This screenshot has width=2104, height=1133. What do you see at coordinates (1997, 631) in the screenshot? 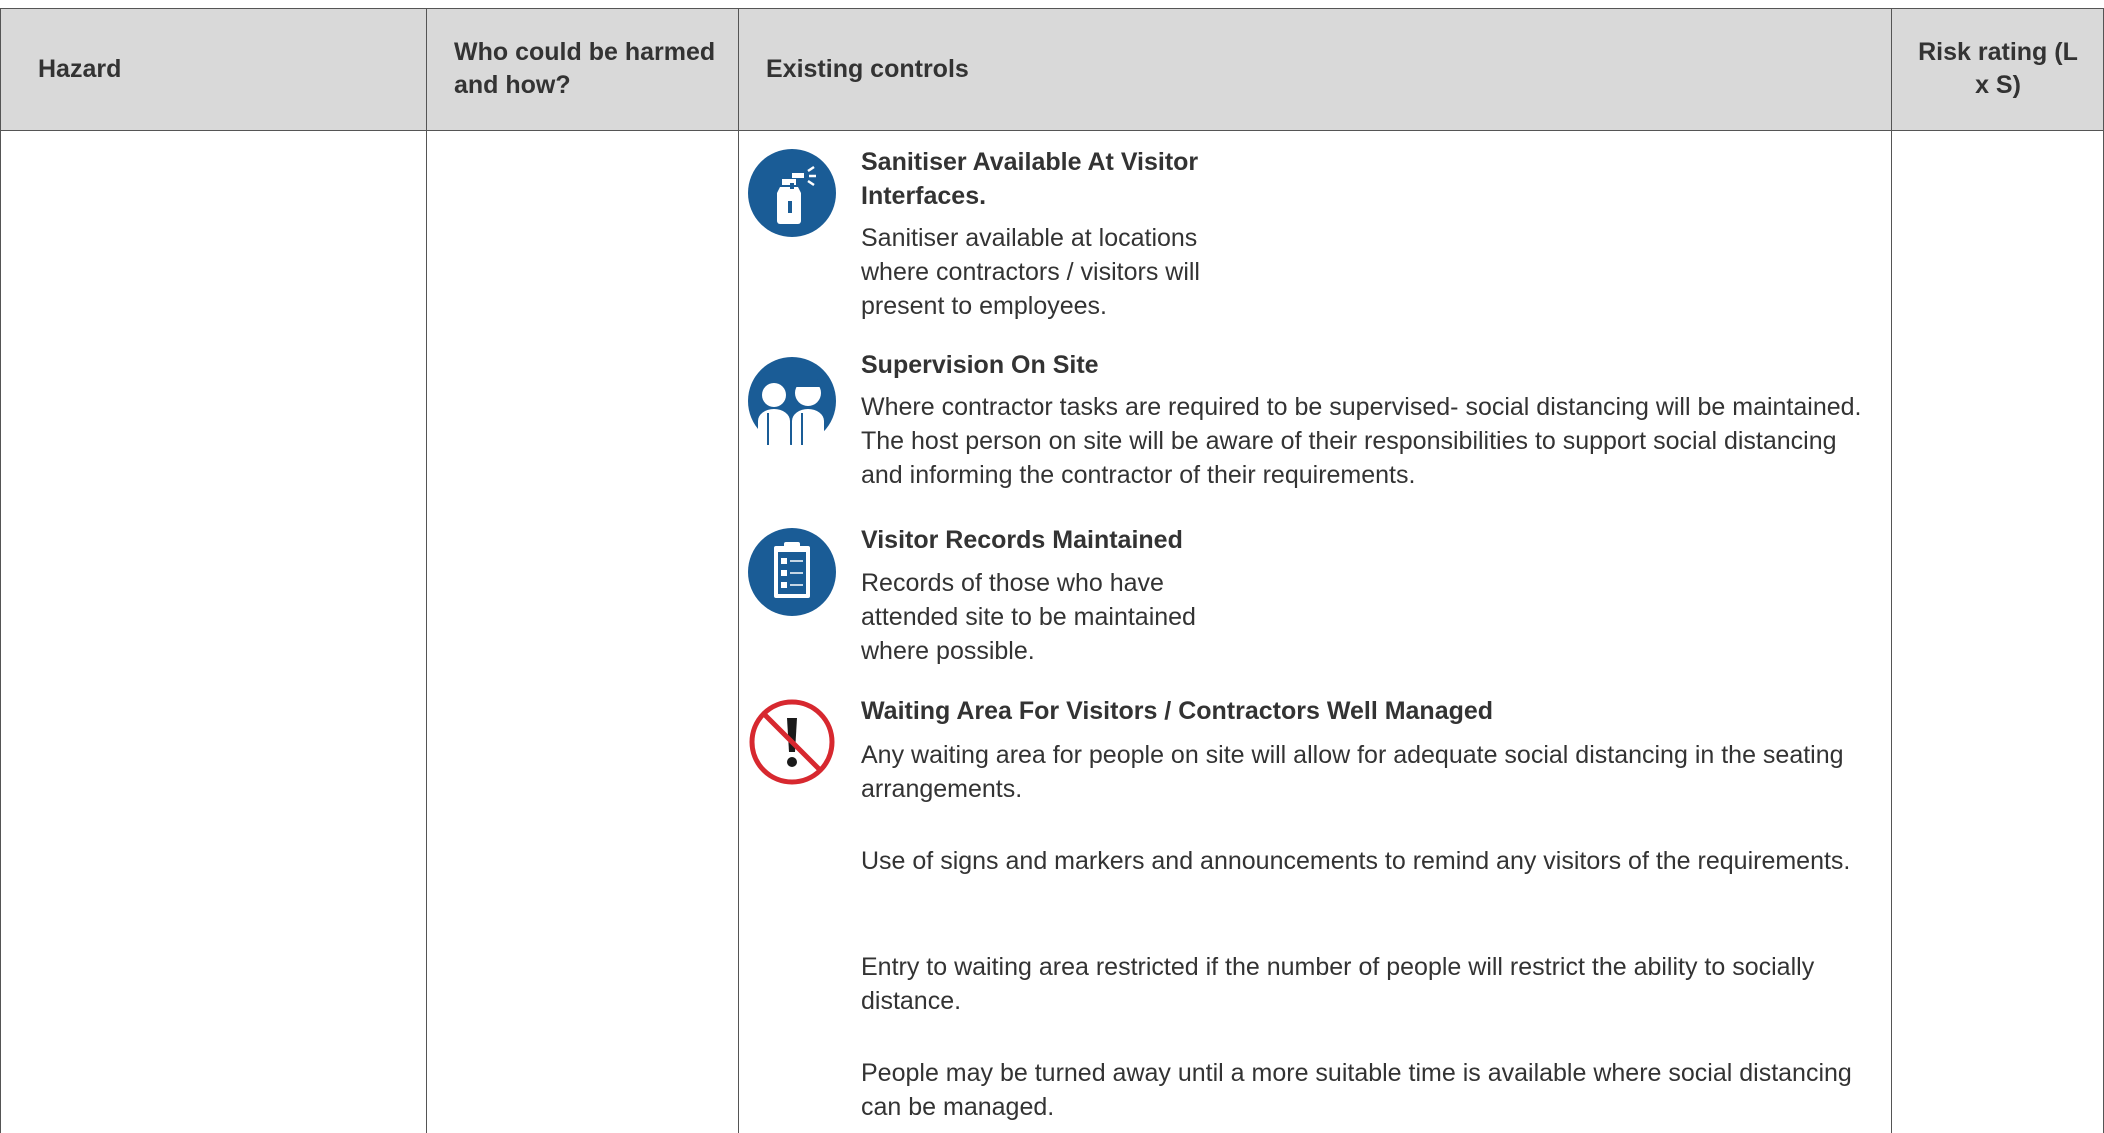
I see `risk-rating-cell` at bounding box center [1997, 631].